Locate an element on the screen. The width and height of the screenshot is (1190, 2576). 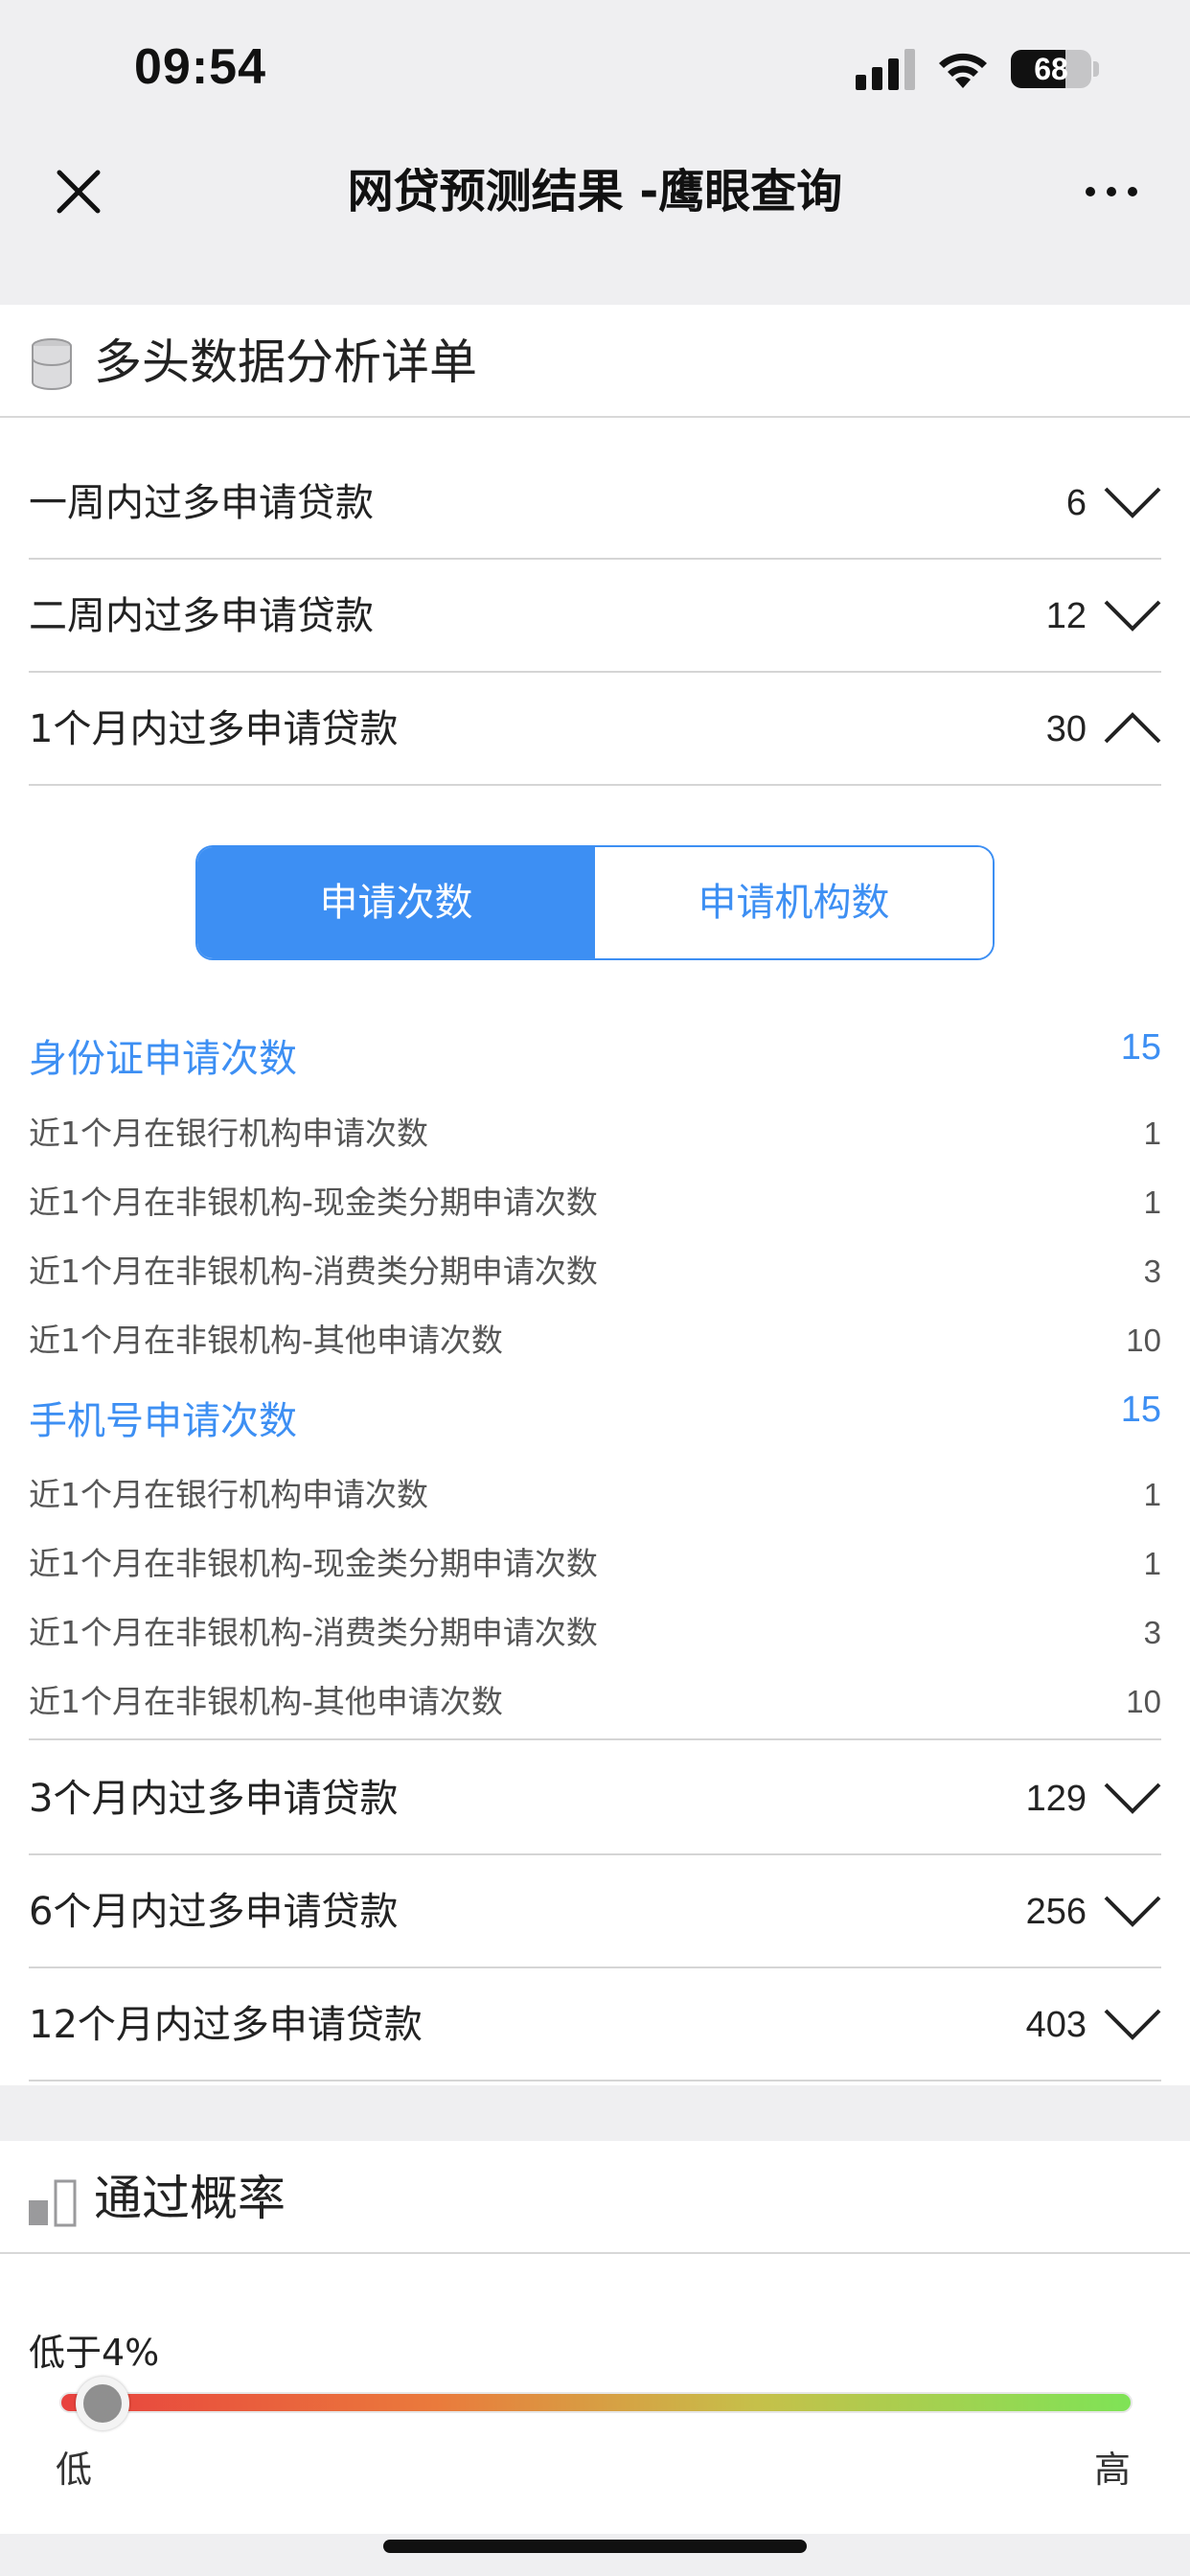
pass-rate-title: 通过概率 is located at coordinates (190, 2198).